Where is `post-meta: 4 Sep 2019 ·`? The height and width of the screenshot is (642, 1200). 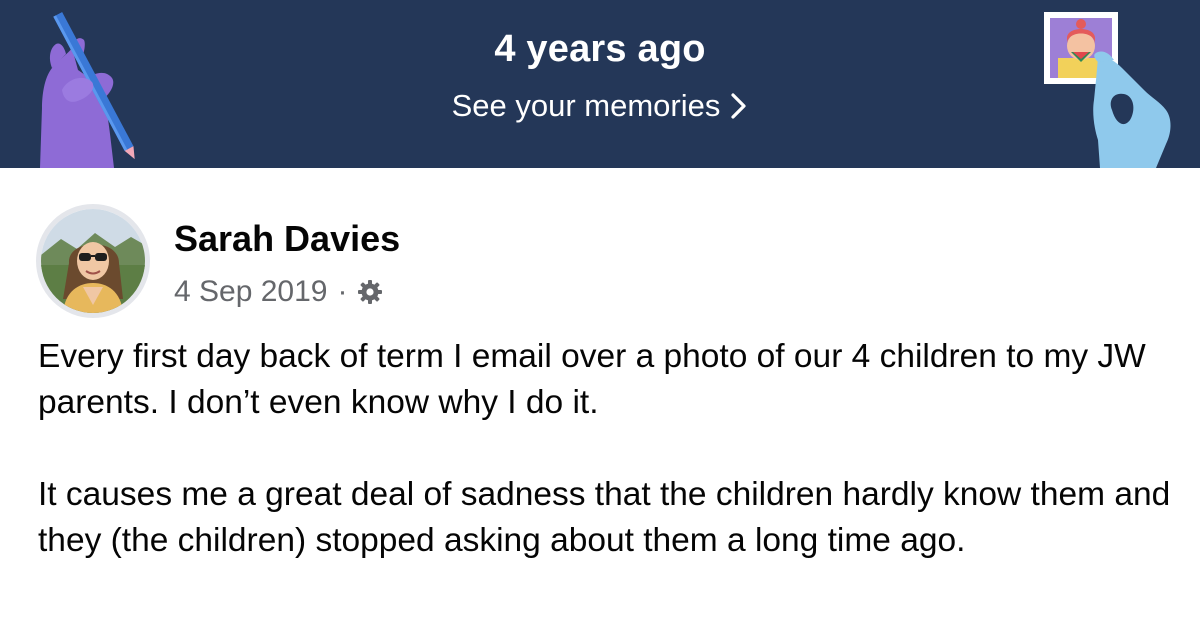 post-meta: 4 Sep 2019 · is located at coordinates (278, 292).